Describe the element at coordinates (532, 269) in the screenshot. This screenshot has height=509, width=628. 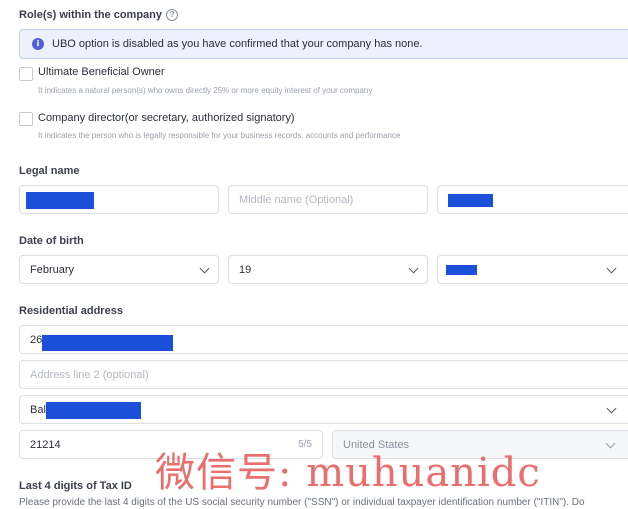
I see `birth-year-select` at that location.